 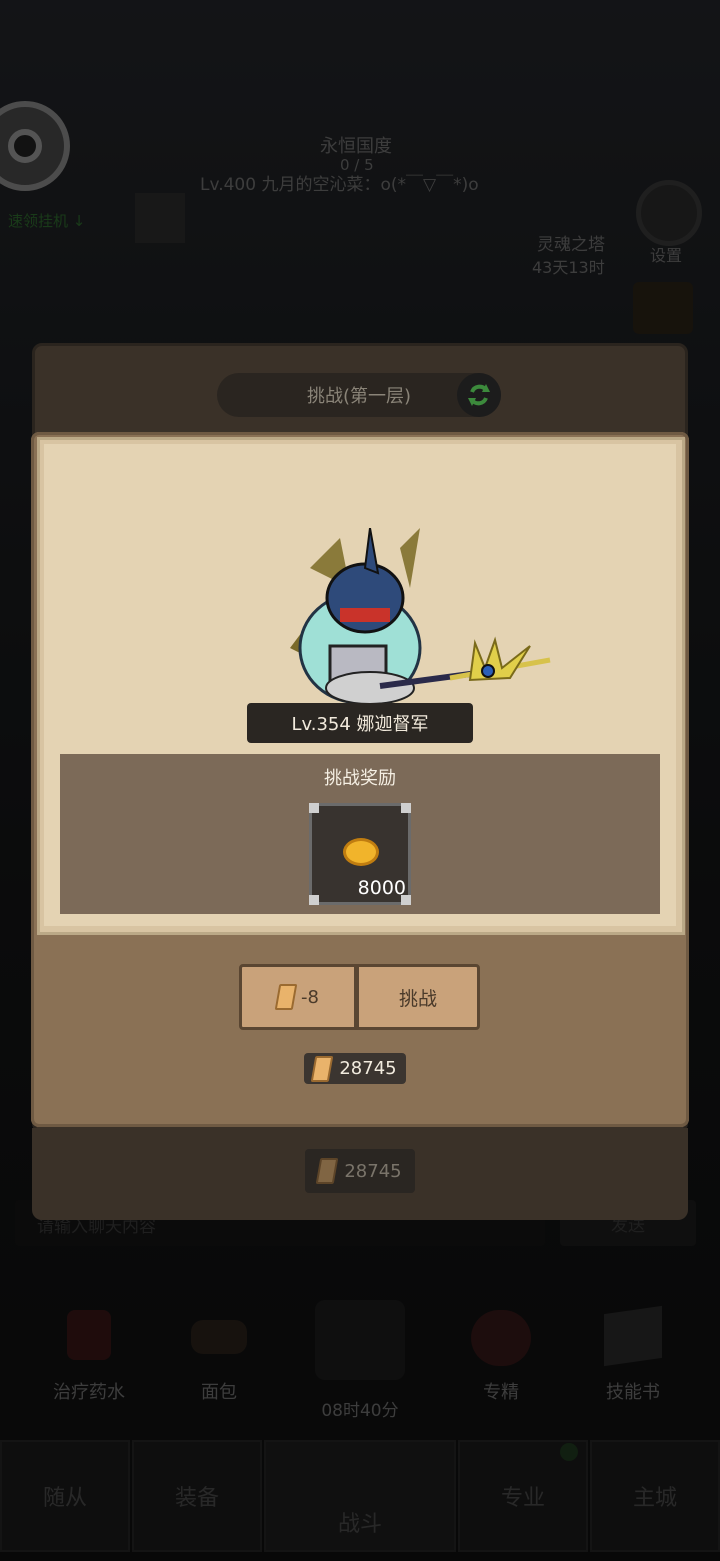 What do you see at coordinates (360, 778) in the screenshot?
I see `reward-title: 挑战奖励` at bounding box center [360, 778].